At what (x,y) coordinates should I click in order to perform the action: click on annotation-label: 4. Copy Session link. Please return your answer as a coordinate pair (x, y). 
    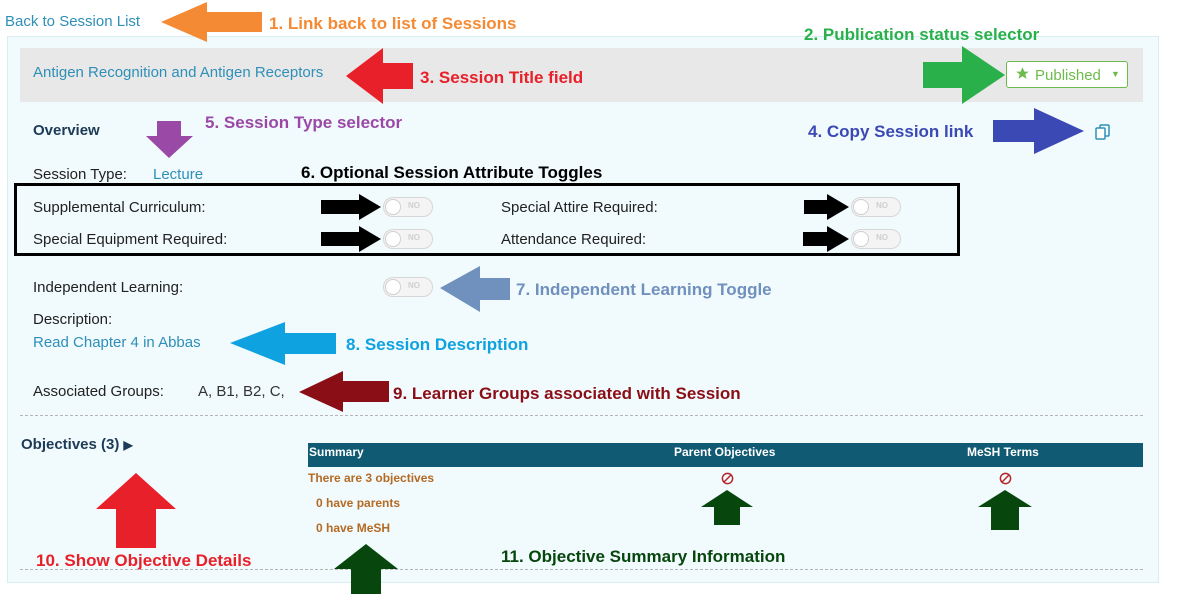
    Looking at the image, I should click on (891, 131).